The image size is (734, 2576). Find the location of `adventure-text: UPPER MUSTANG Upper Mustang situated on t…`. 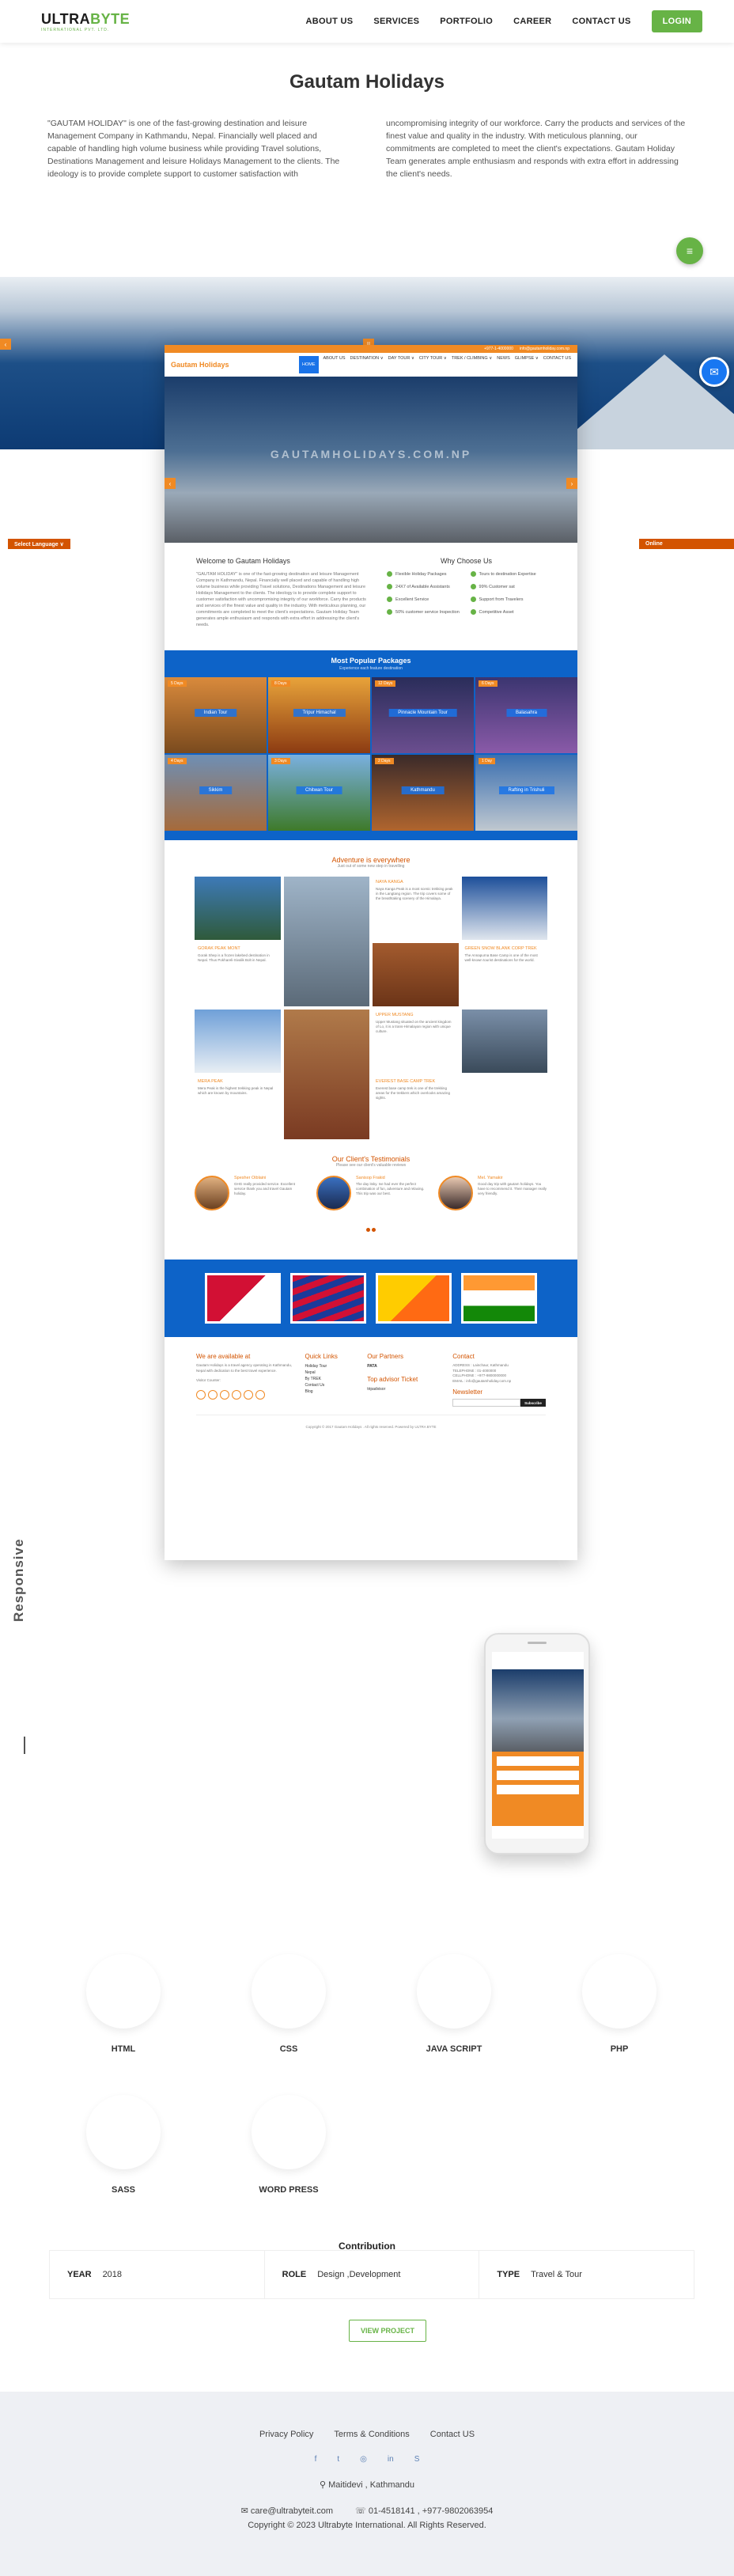

adventure-text: UPPER MUSTANG Upper Mustang situated on t… is located at coordinates (414, 1023).